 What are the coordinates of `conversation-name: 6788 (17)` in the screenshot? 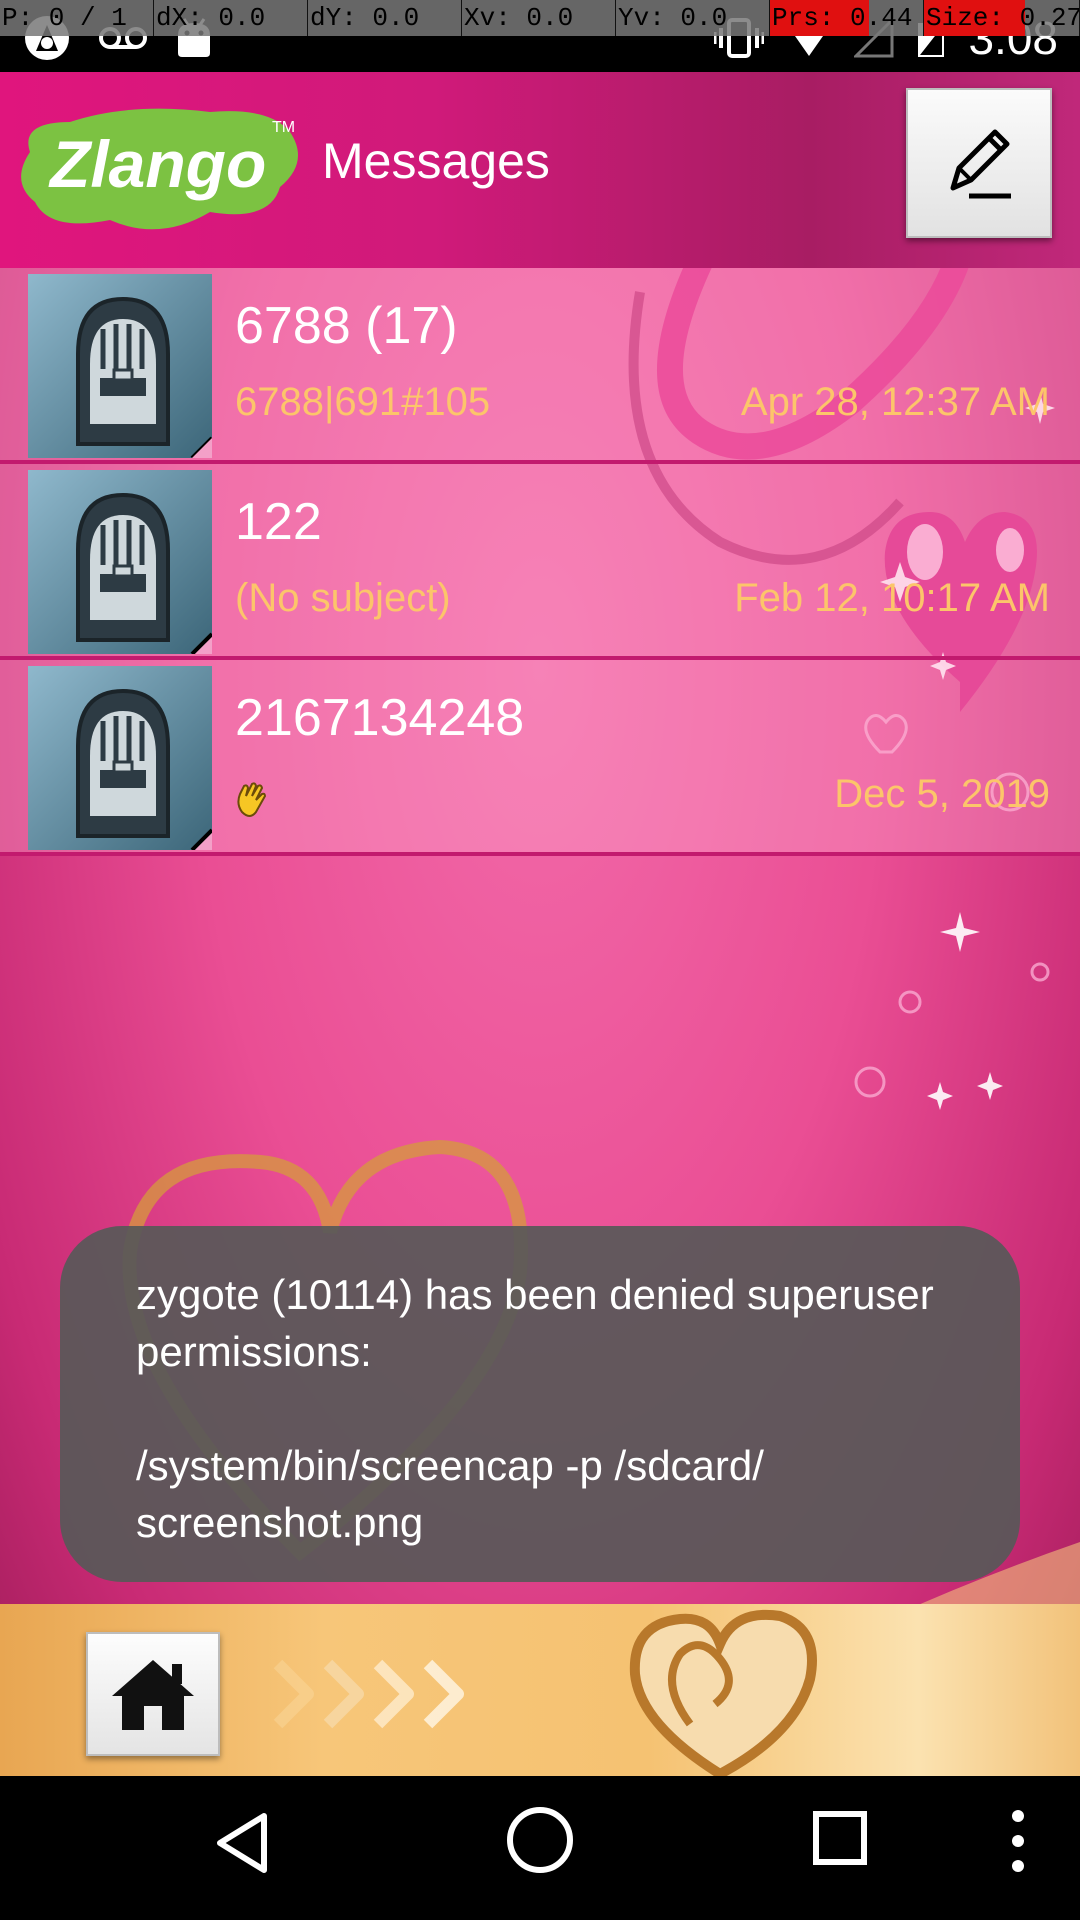 It's located at (346, 326).